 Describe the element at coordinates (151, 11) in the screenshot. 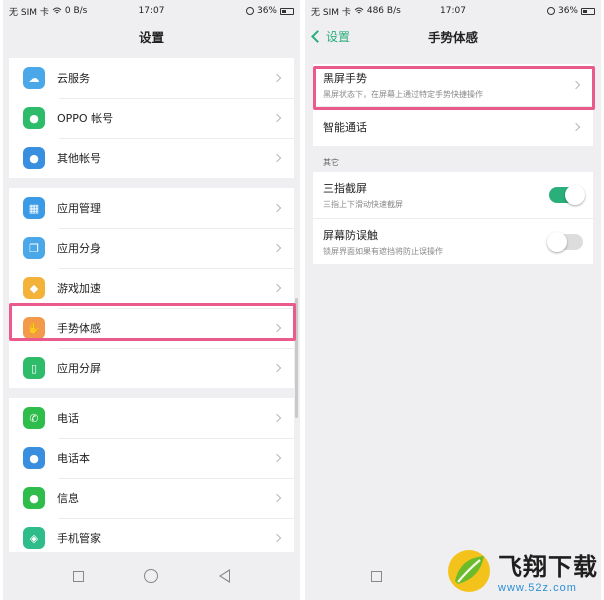

I see `status-bar: 无 SIM 卡 0 B/s 36%` at that location.